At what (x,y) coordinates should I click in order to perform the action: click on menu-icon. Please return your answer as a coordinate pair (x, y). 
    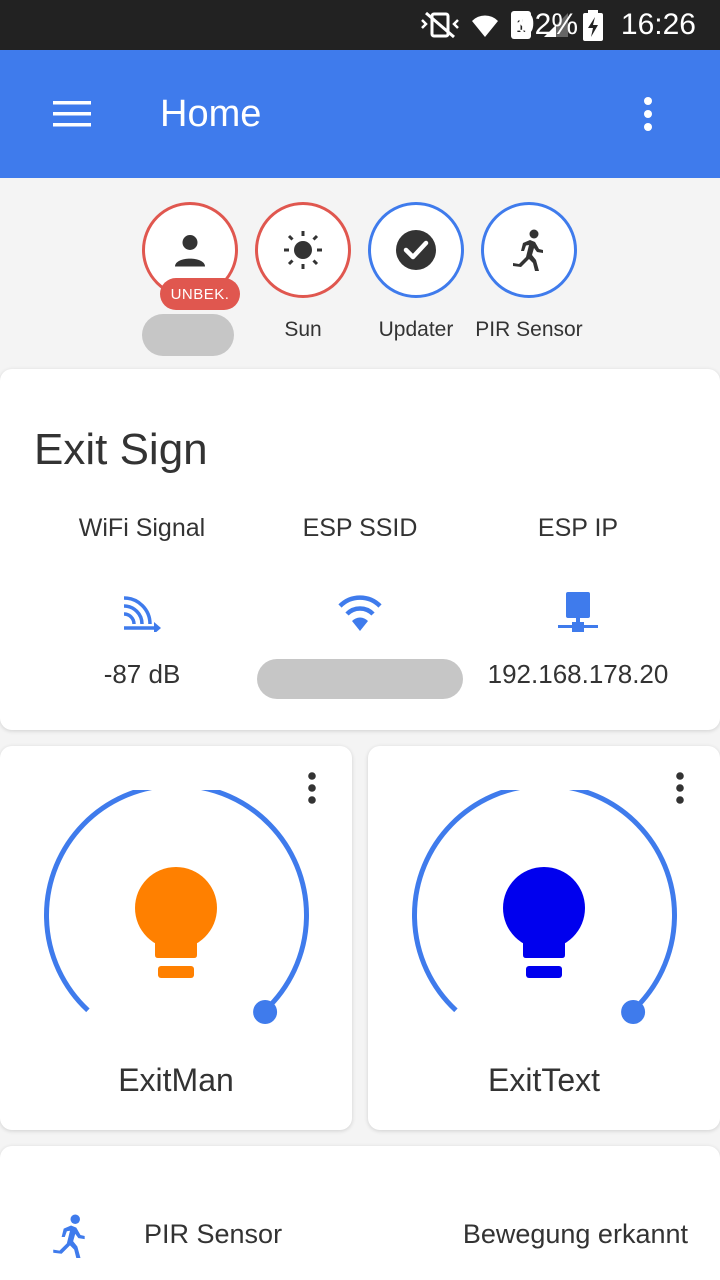
    Looking at the image, I should click on (72, 114).